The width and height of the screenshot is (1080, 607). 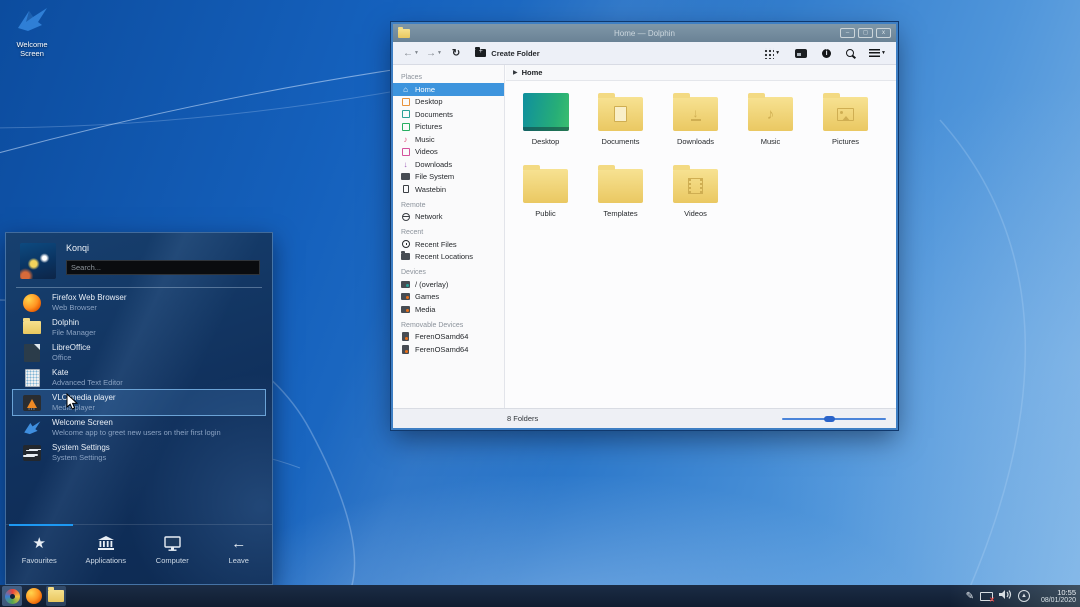 I want to click on view-mode-button: ▼, so click(x=771, y=53).